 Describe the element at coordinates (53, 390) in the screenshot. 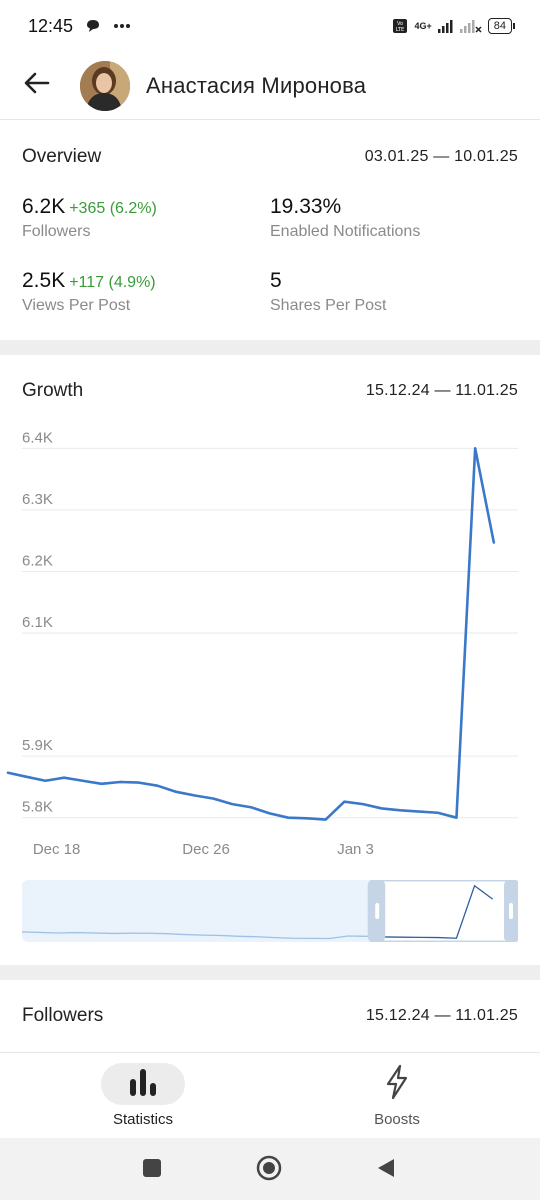

I see `growth-title: Growth` at that location.